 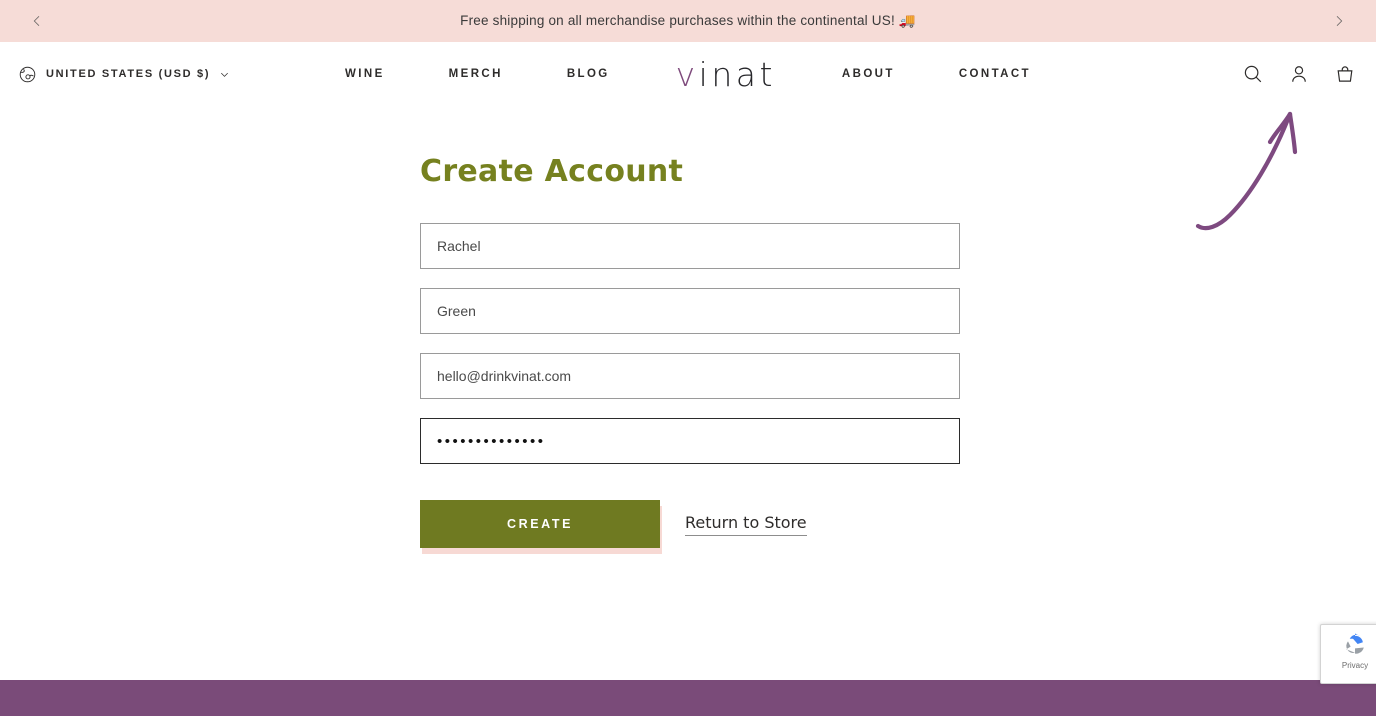 What do you see at coordinates (737, 74) in the screenshot?
I see `logo-rest: inat` at bounding box center [737, 74].